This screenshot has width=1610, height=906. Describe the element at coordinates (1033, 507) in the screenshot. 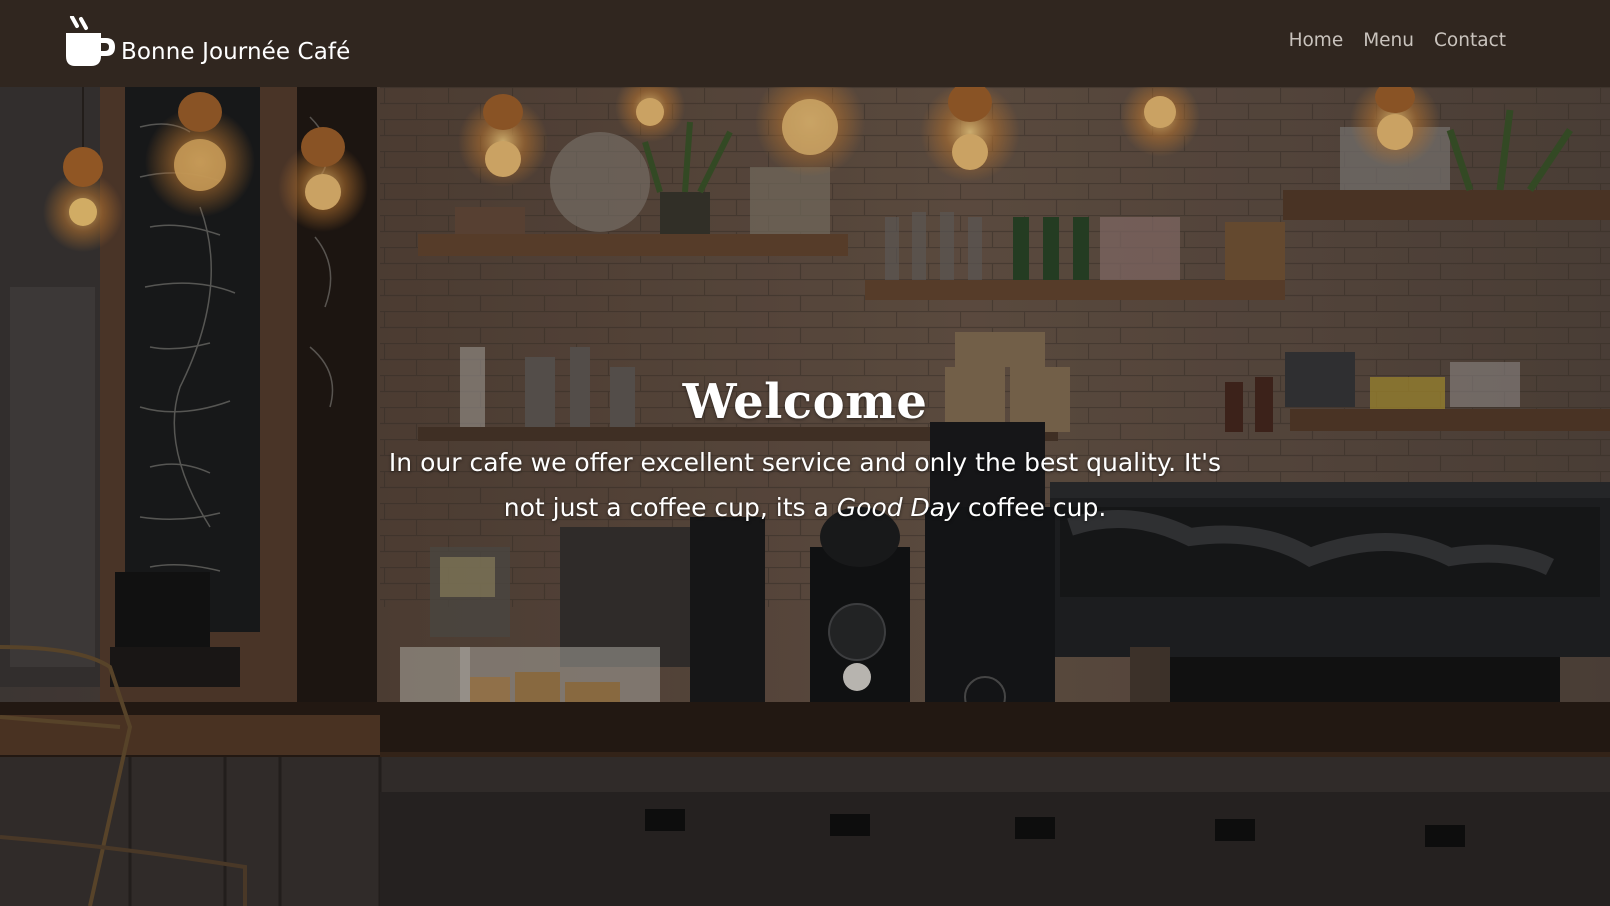

I see `hero-description-part-2: coffee cup.` at that location.